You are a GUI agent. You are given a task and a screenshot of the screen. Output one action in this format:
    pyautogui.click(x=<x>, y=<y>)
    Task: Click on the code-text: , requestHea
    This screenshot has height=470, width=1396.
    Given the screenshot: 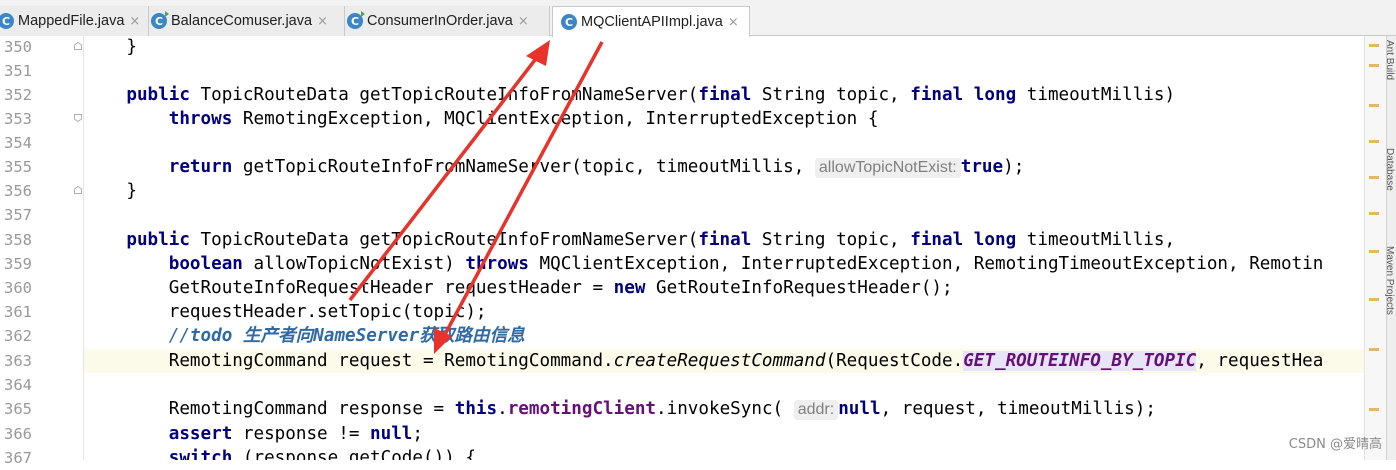 What is the action you would take?
    pyautogui.click(x=1260, y=361)
    